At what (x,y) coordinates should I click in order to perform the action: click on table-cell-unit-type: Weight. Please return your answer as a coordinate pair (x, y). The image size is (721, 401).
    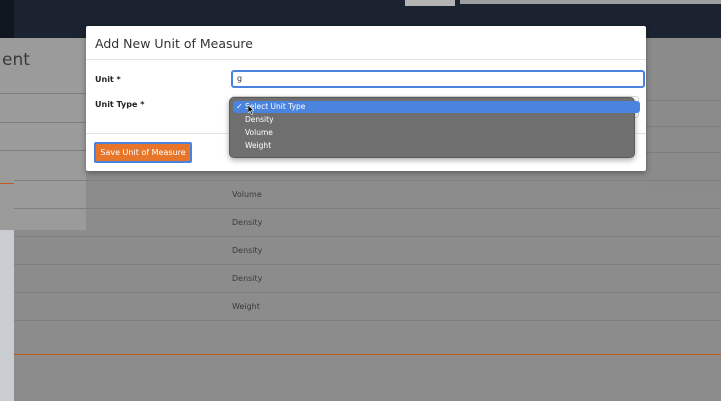
    Looking at the image, I should click on (246, 306).